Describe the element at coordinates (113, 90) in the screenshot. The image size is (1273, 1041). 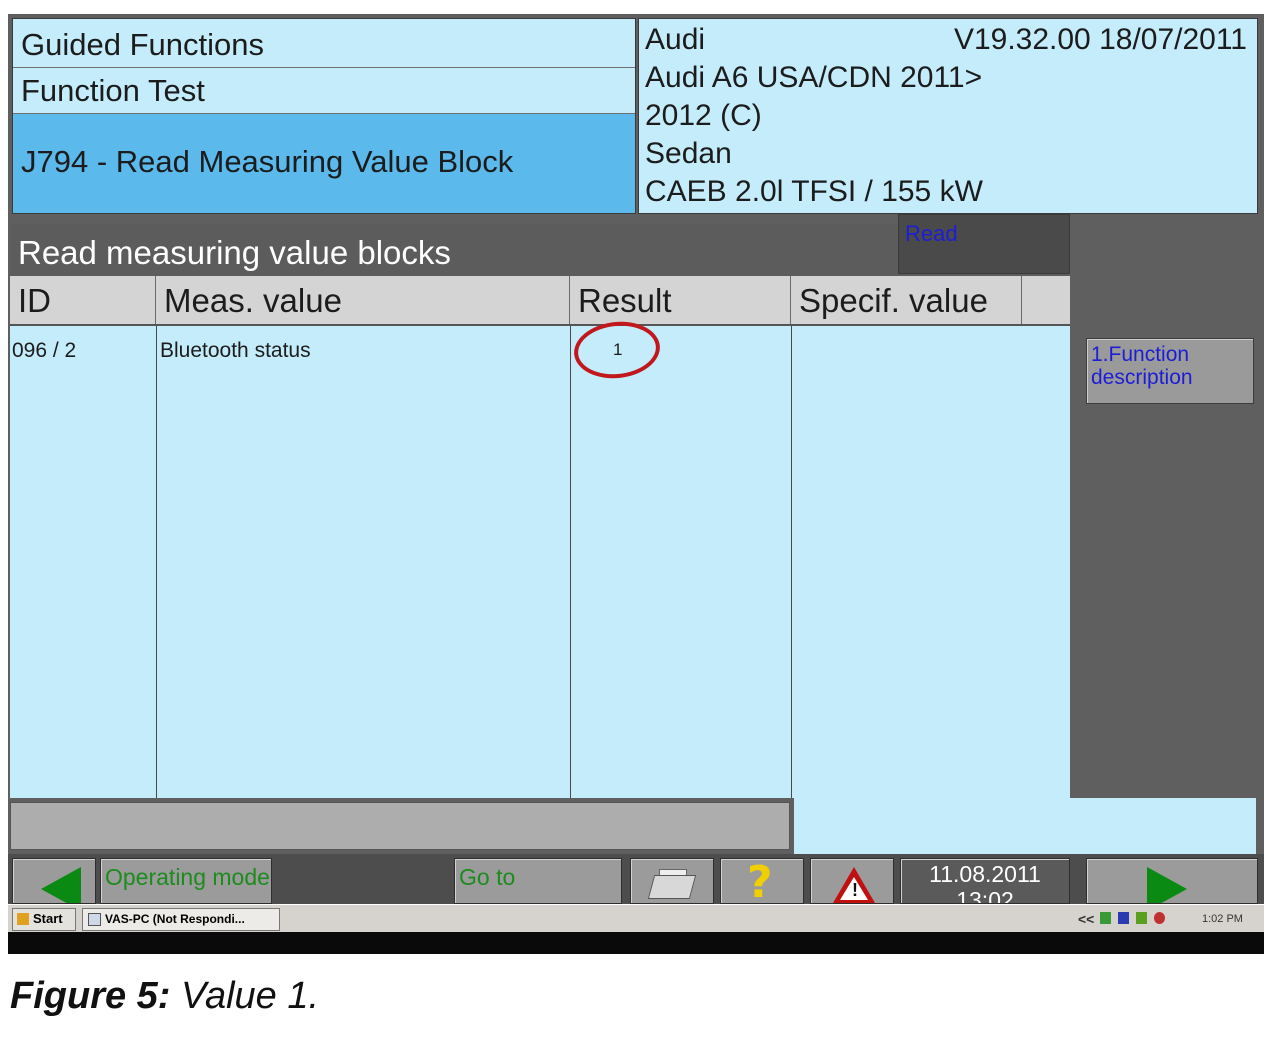
I see `nav-label: Function Test` at that location.